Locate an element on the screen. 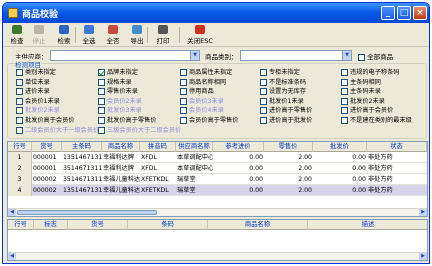 This screenshot has height=266, width=432. check-option-30: 二级会员价大于一级会员价 is located at coordinates (57, 130).